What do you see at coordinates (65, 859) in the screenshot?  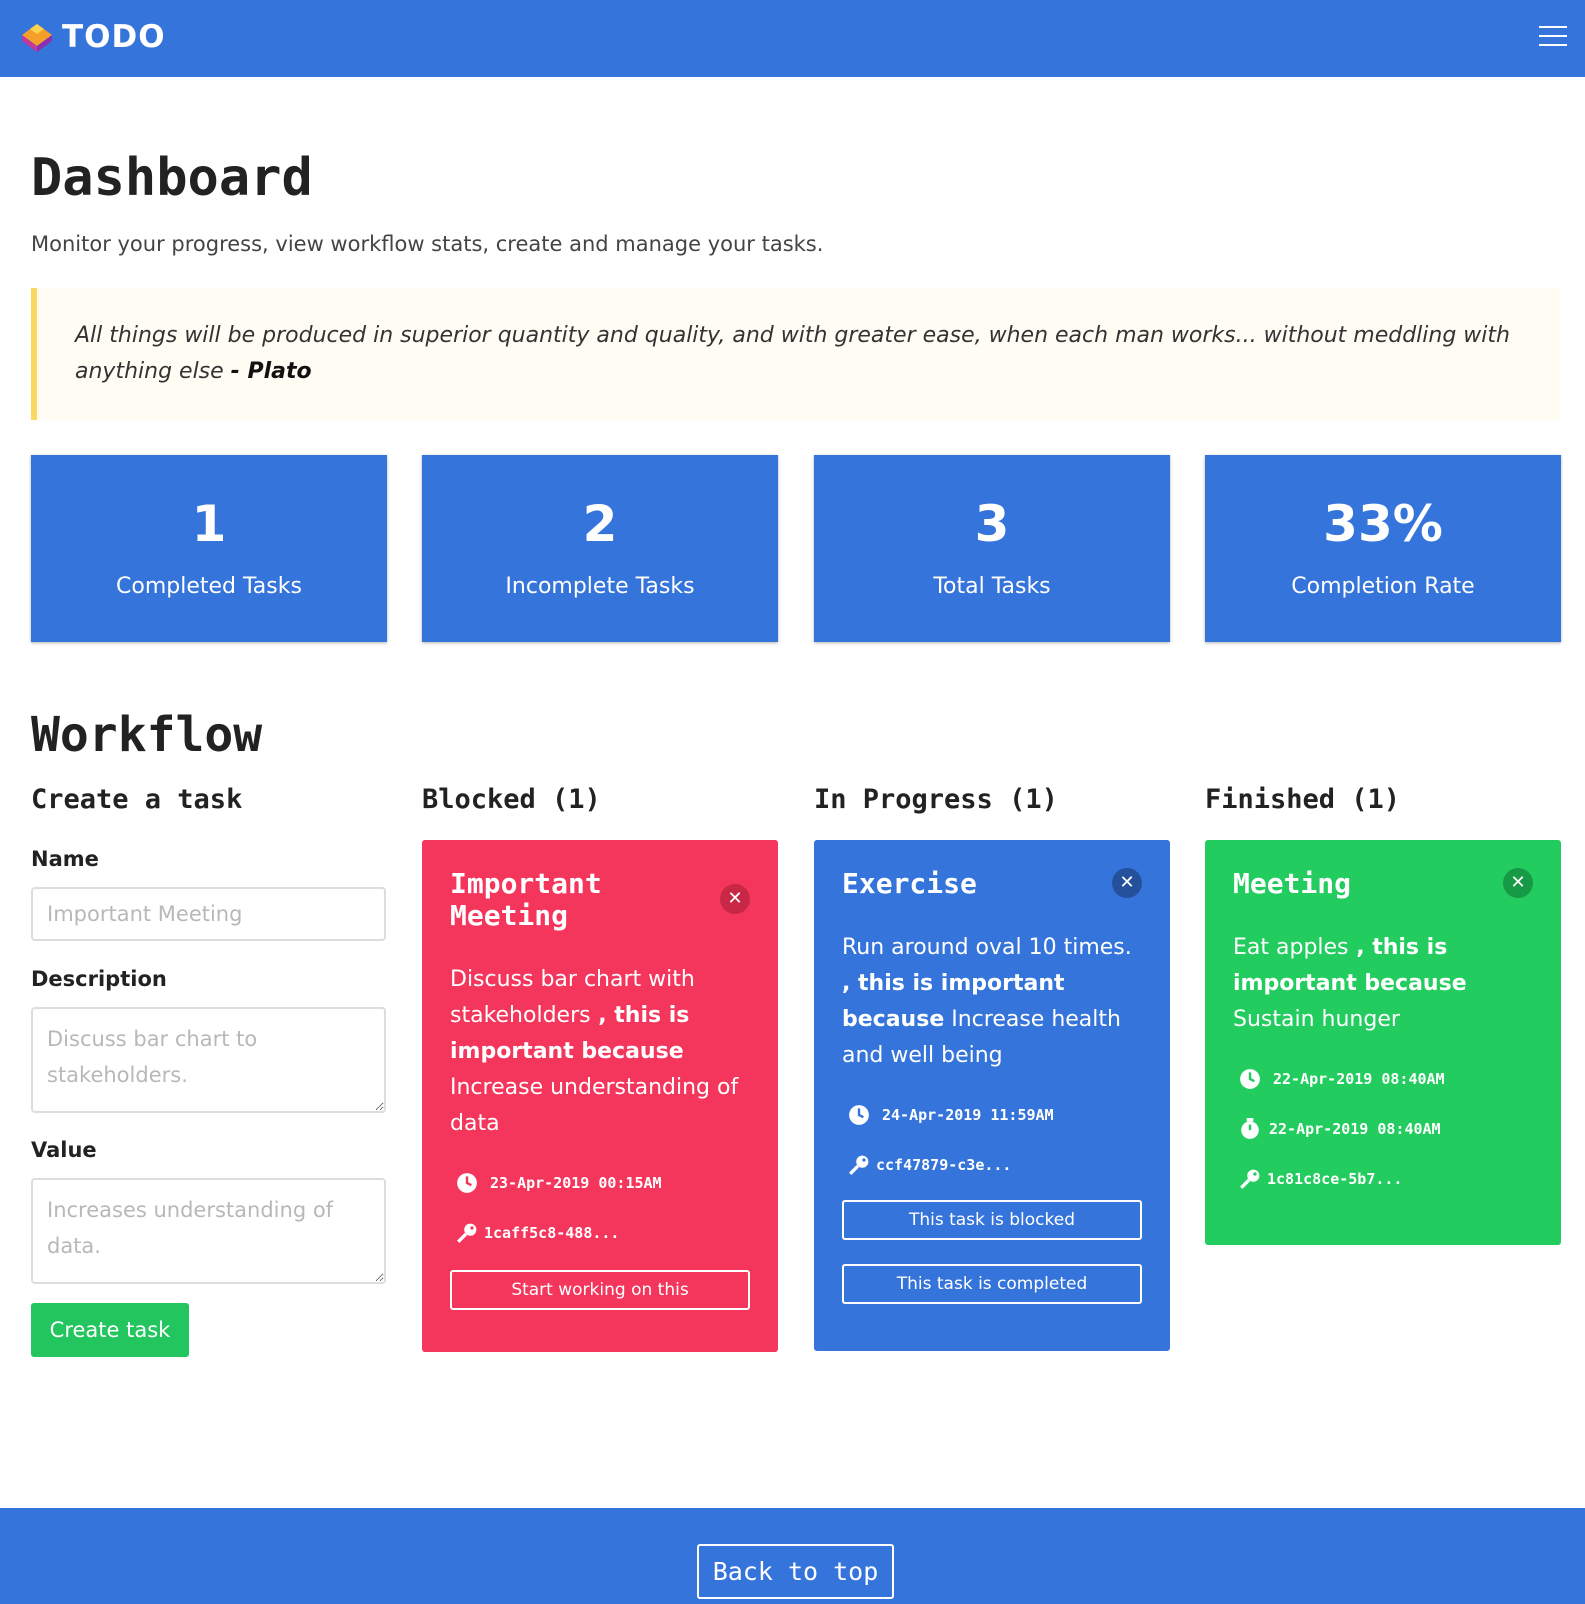 I see `name-label: Name` at bounding box center [65, 859].